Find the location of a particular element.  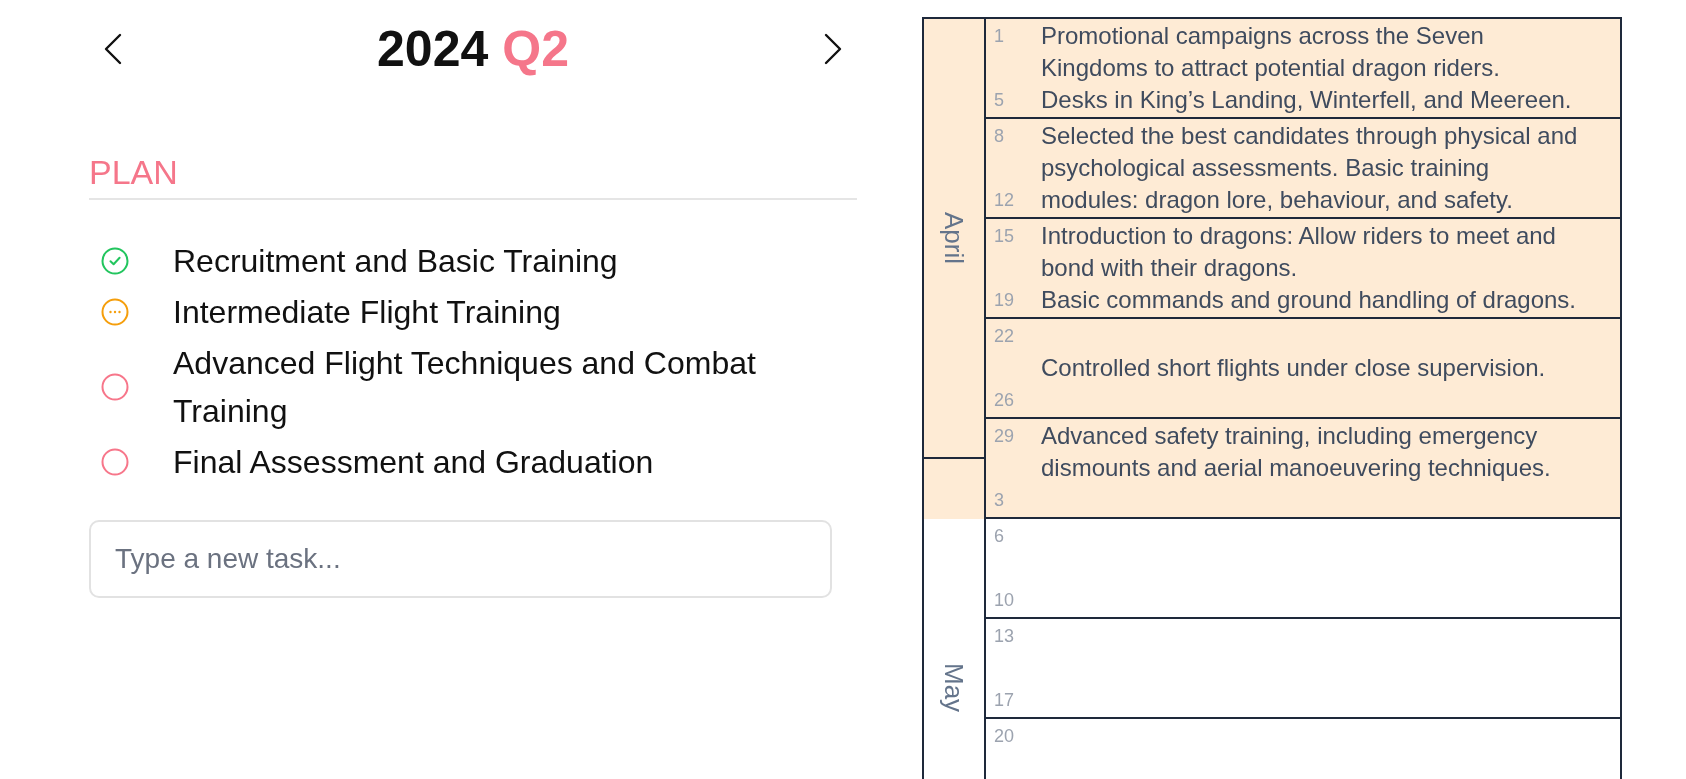

day-number: 13 is located at coordinates (1004, 636).